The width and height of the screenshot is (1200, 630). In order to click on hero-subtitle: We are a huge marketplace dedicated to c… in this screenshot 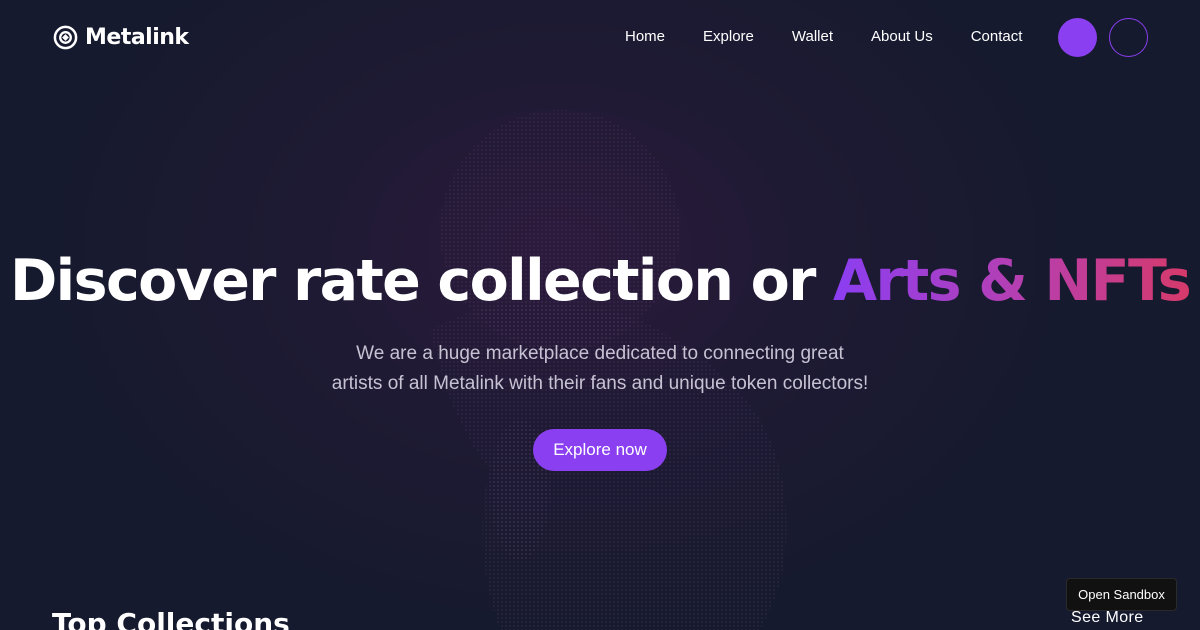, I will do `click(600, 369)`.